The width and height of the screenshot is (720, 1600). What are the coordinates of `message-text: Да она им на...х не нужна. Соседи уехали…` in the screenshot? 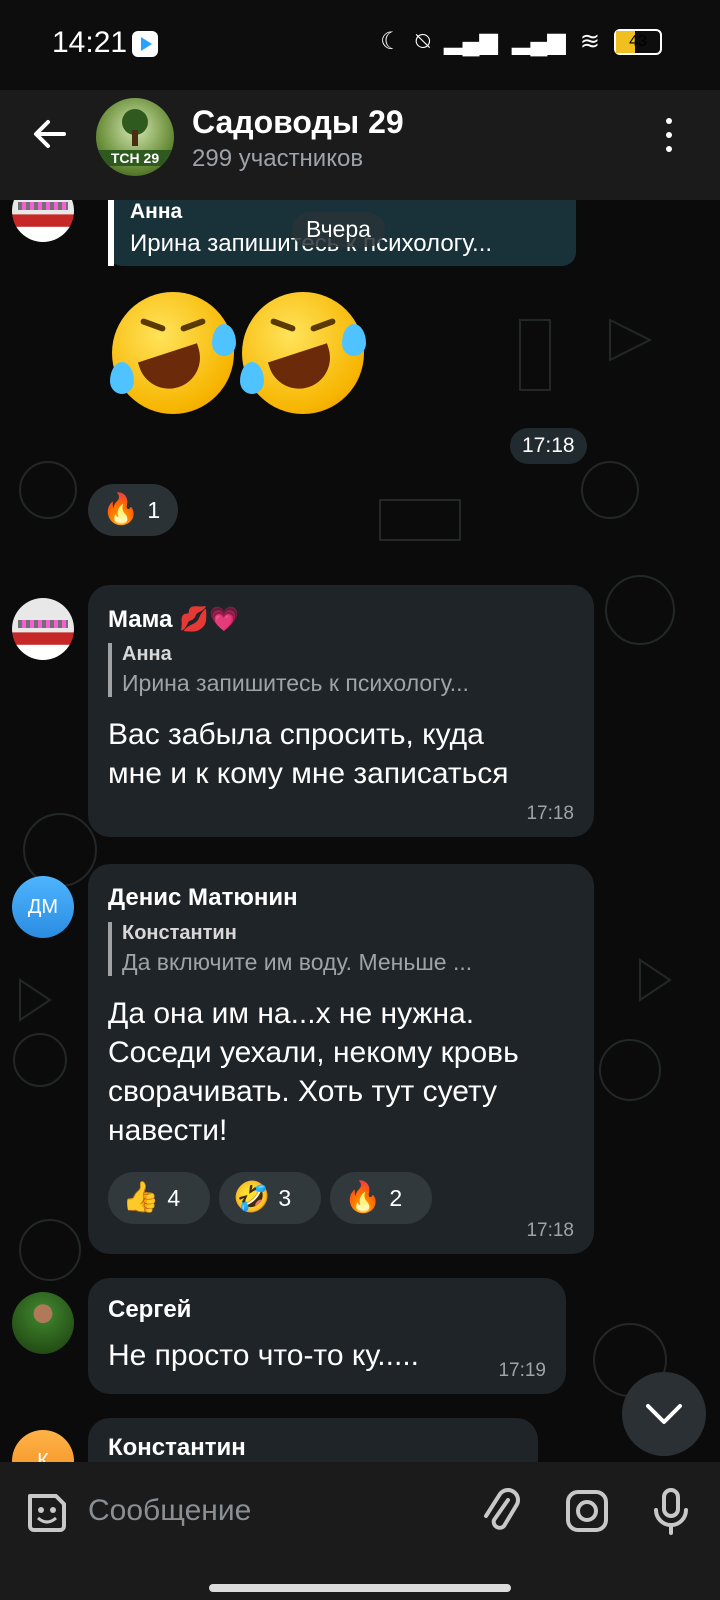 It's located at (313, 1072).